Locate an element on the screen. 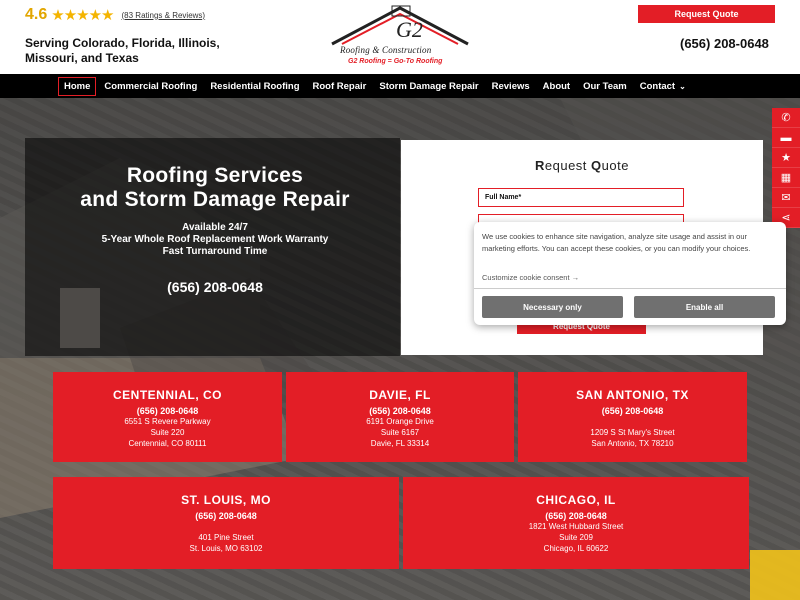 This screenshot has width=800, height=600. logo-tagline: G2 Roofing = Go-To Roofing is located at coordinates (395, 61).